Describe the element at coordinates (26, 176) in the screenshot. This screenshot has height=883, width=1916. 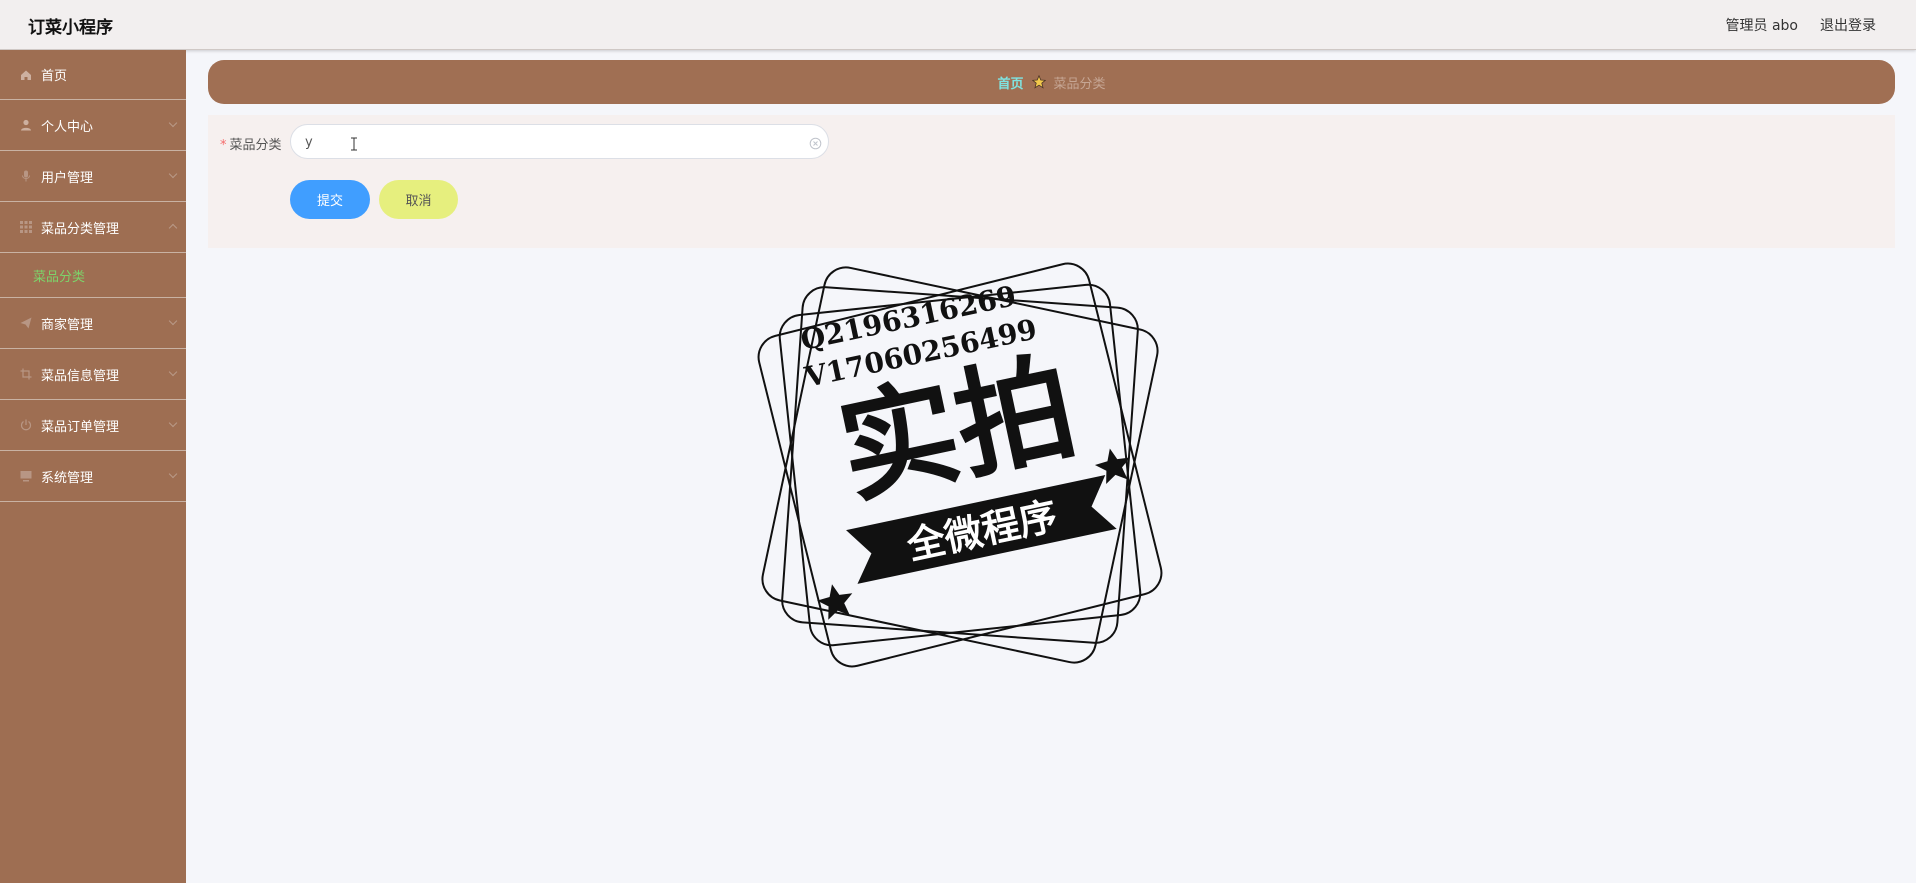
I see `mic-icon` at that location.